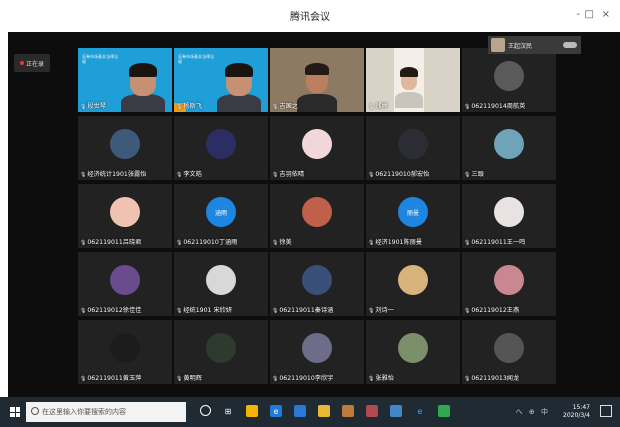 The width and height of the screenshot is (620, 427). Describe the element at coordinates (306, 378) in the screenshot. I see `participant-name-text: 062119010李欣宇` at that location.